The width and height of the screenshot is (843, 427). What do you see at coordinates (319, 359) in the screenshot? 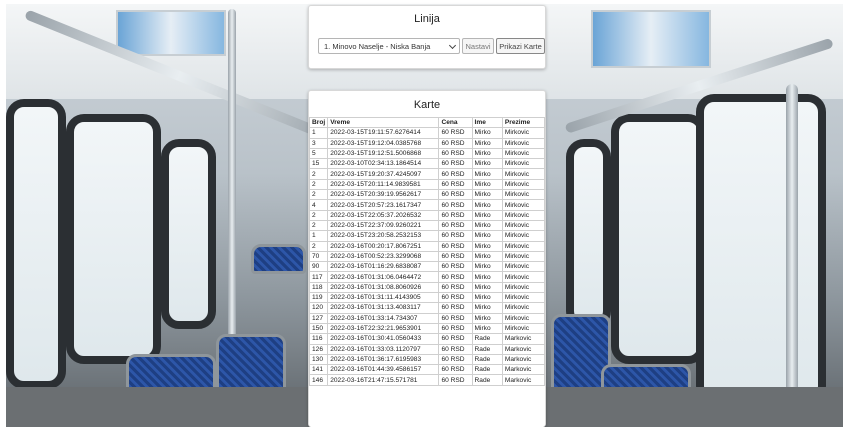
I see `ticket-number-cell: 130` at bounding box center [319, 359].